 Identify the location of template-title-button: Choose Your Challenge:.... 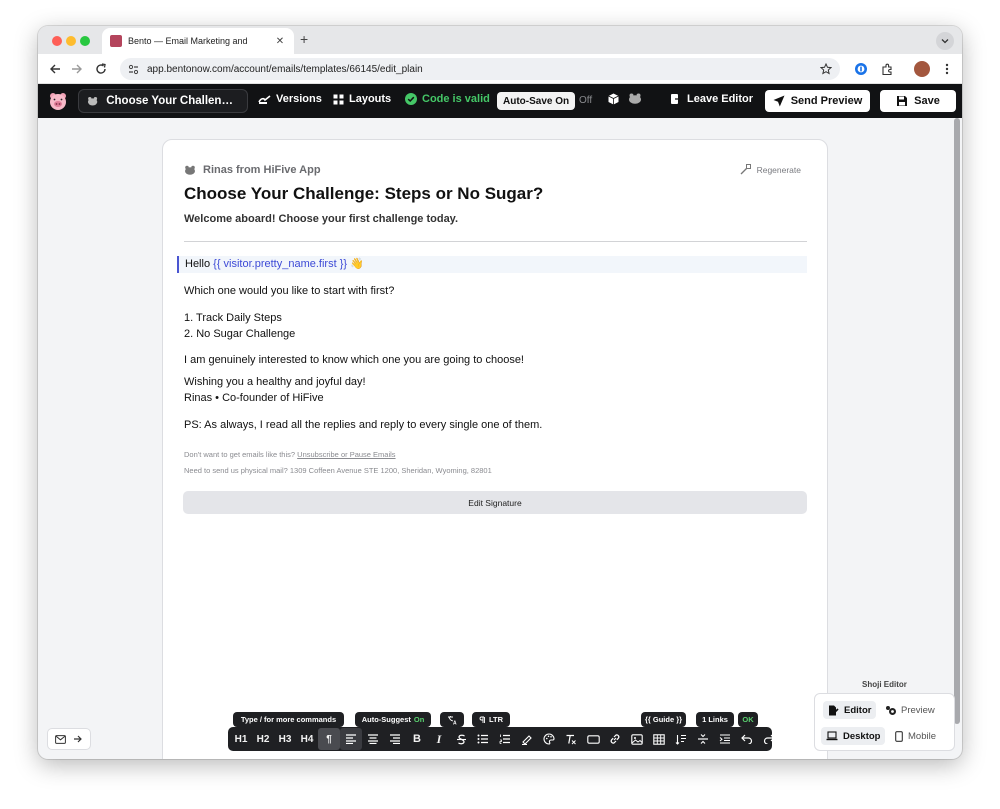
(163, 101).